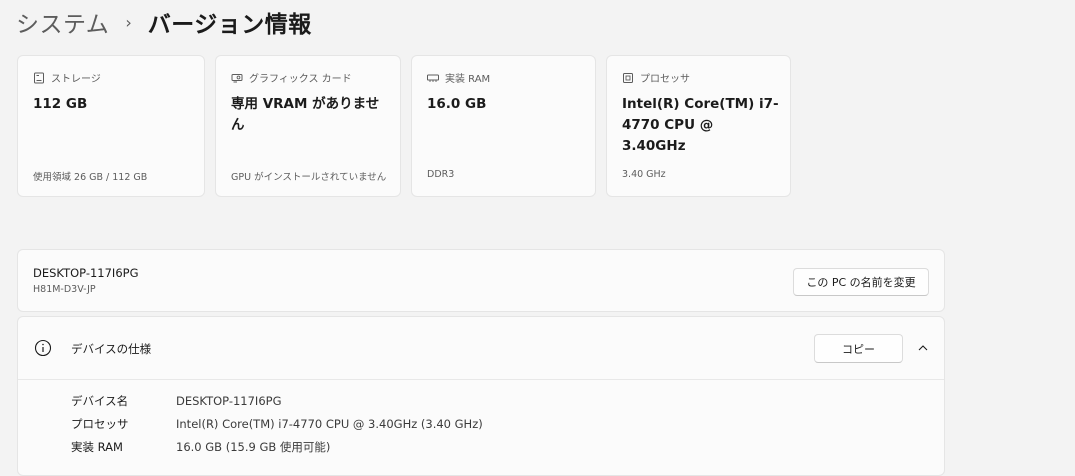 This screenshot has height=476, width=1075. Describe the element at coordinates (644, 174) in the screenshot. I see `processor-speed: 3.40 GHz` at that location.